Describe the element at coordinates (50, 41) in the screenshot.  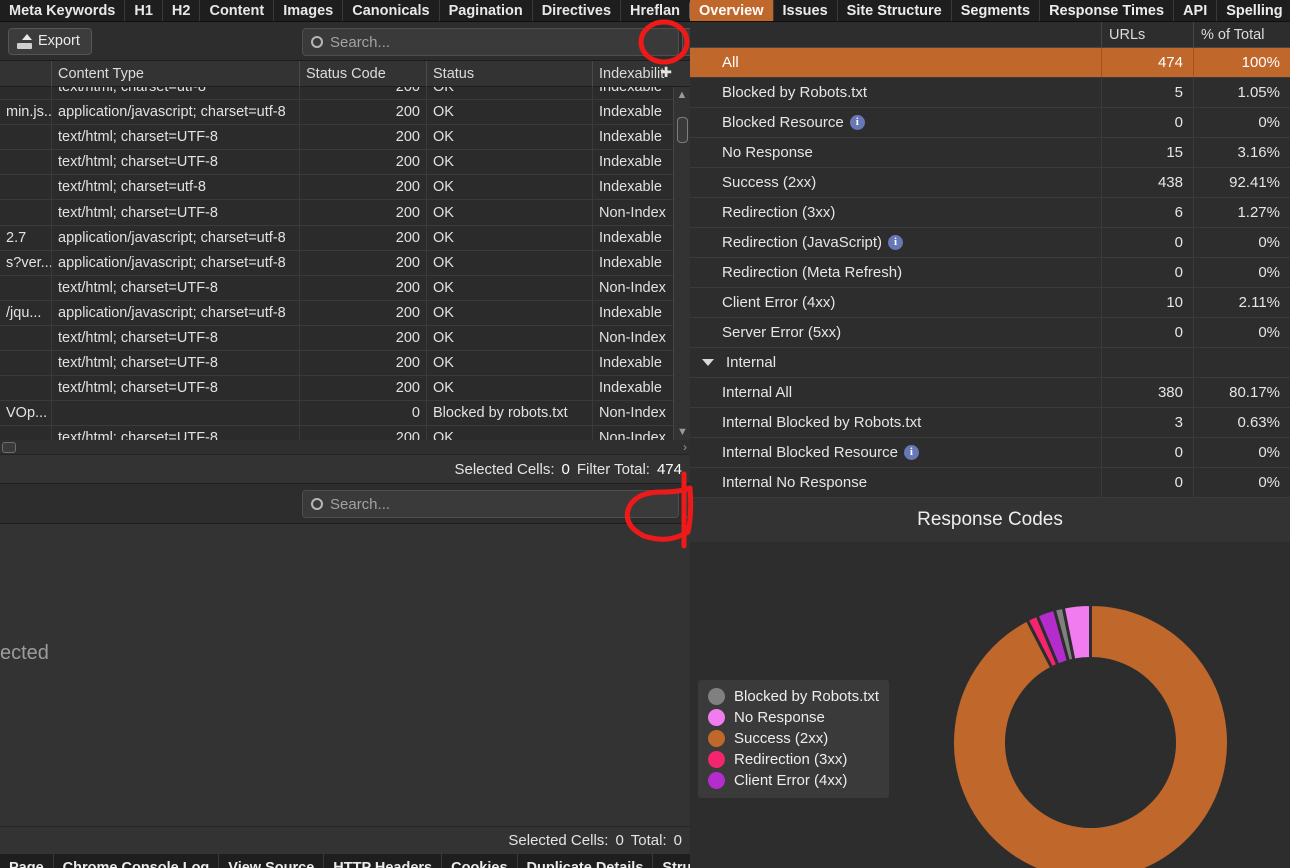
I see `export-button: Export` at that location.